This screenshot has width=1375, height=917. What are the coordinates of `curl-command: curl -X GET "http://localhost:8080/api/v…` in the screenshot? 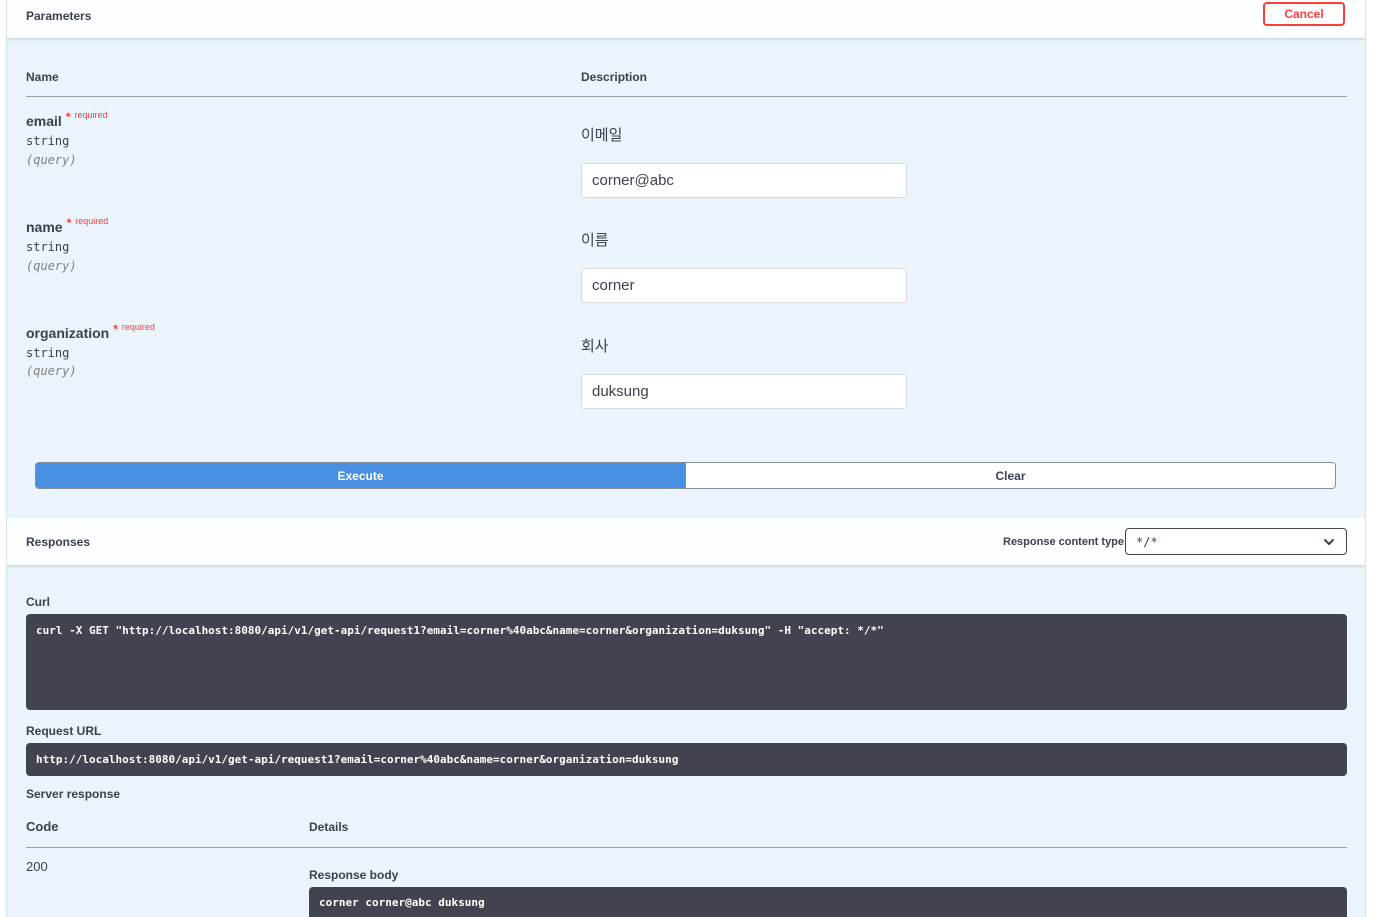 It's located at (686, 662).